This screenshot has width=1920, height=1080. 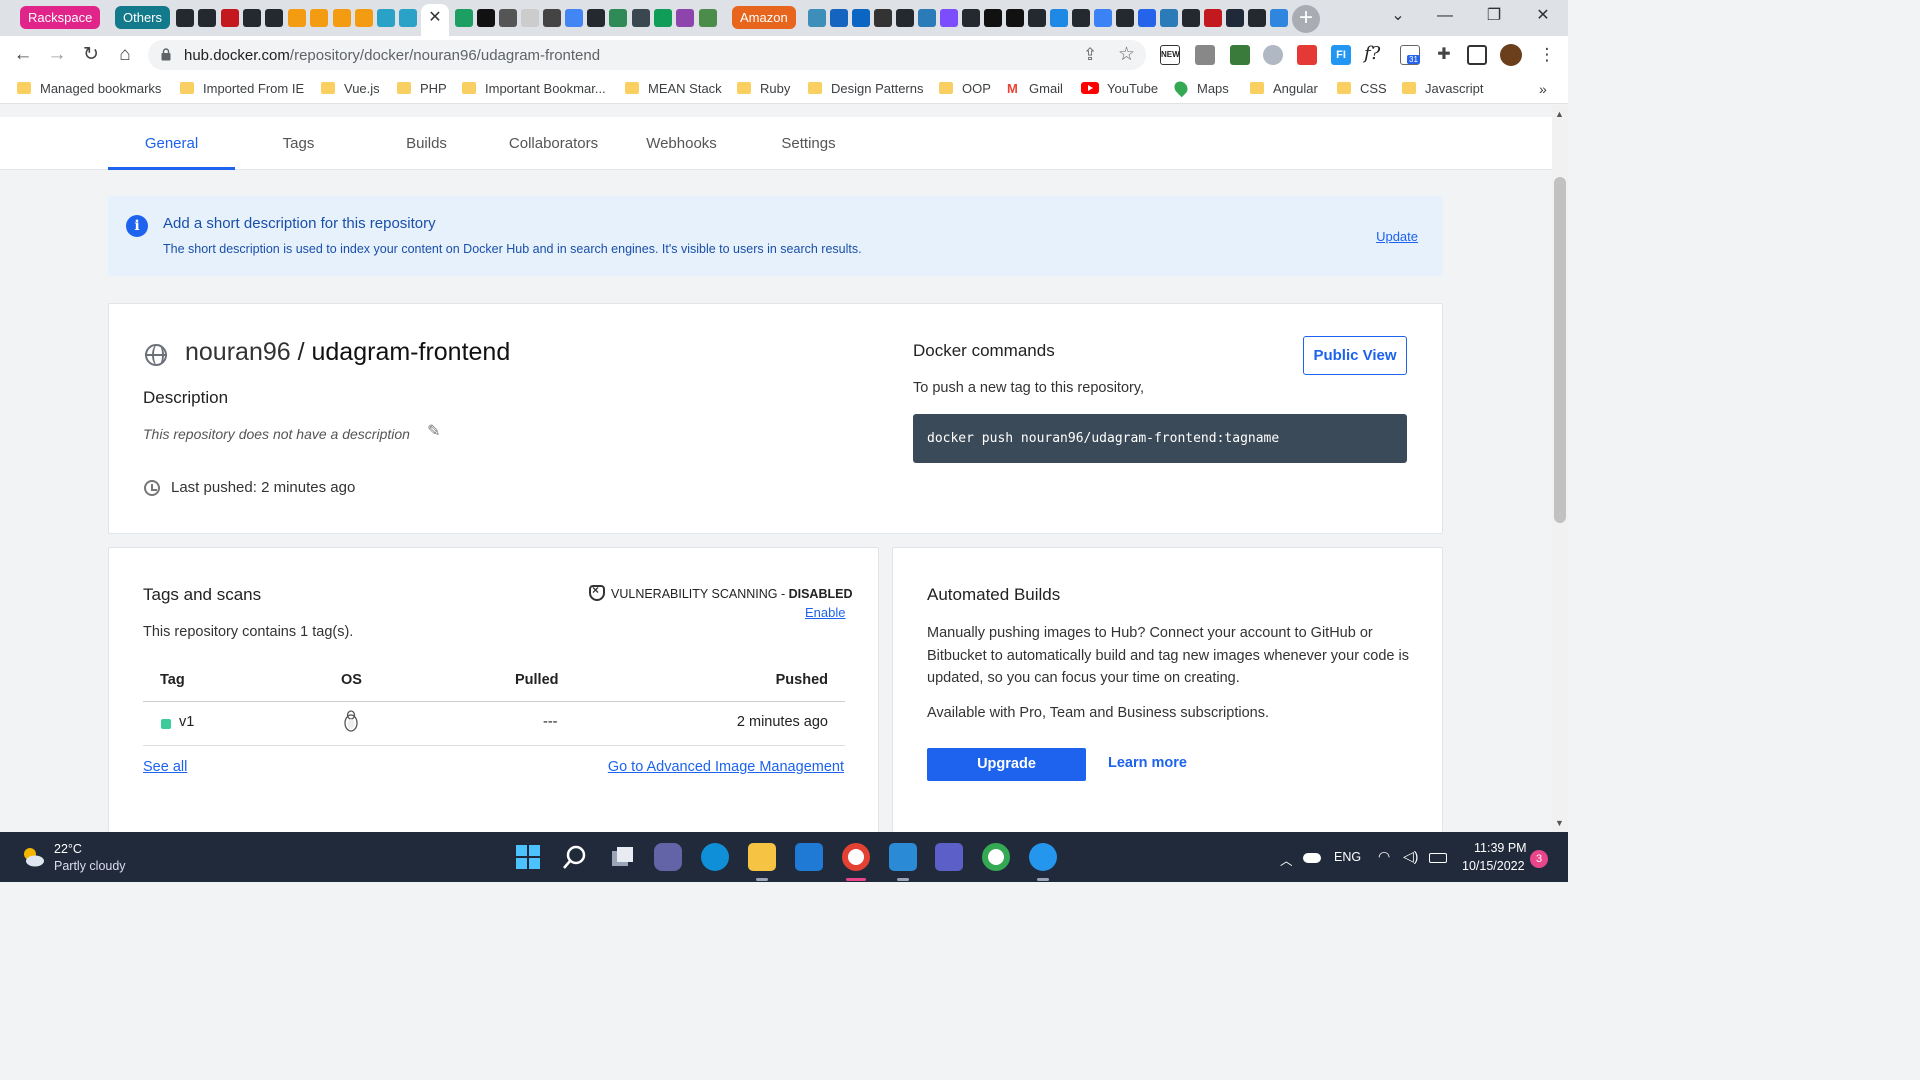 What do you see at coordinates (33, 857) in the screenshot?
I see `partly-cloudy-icon` at bounding box center [33, 857].